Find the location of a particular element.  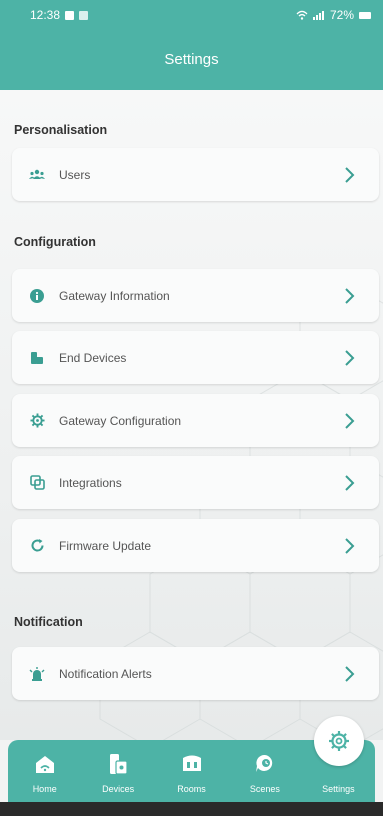

nav-devices: Devices is located at coordinates (117, 771).